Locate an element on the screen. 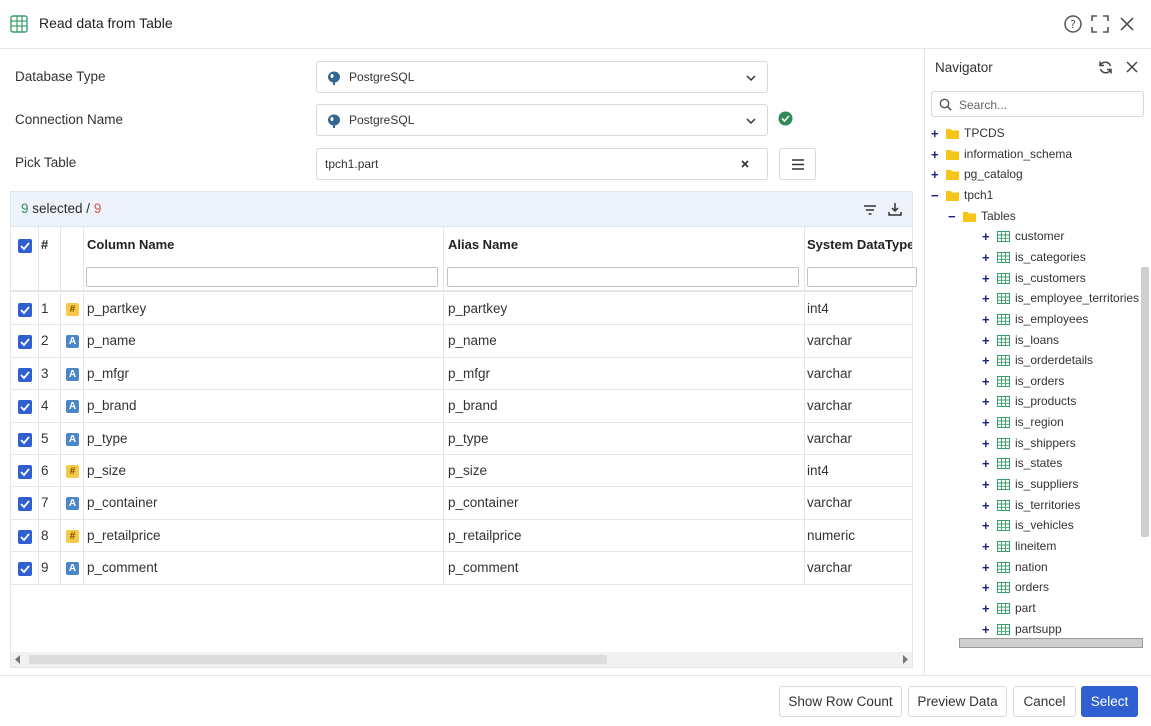  table-row: 8 # p_retailprice p_retailprice numeric is located at coordinates (461, 536).